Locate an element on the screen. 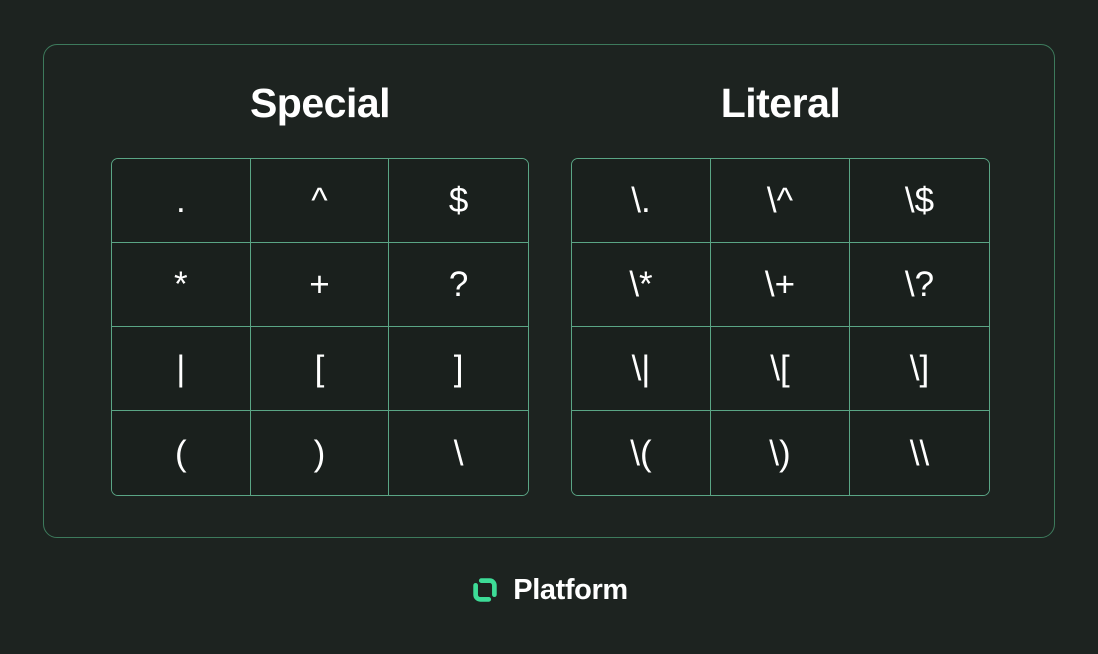  table-cell: ^ is located at coordinates (320, 201).